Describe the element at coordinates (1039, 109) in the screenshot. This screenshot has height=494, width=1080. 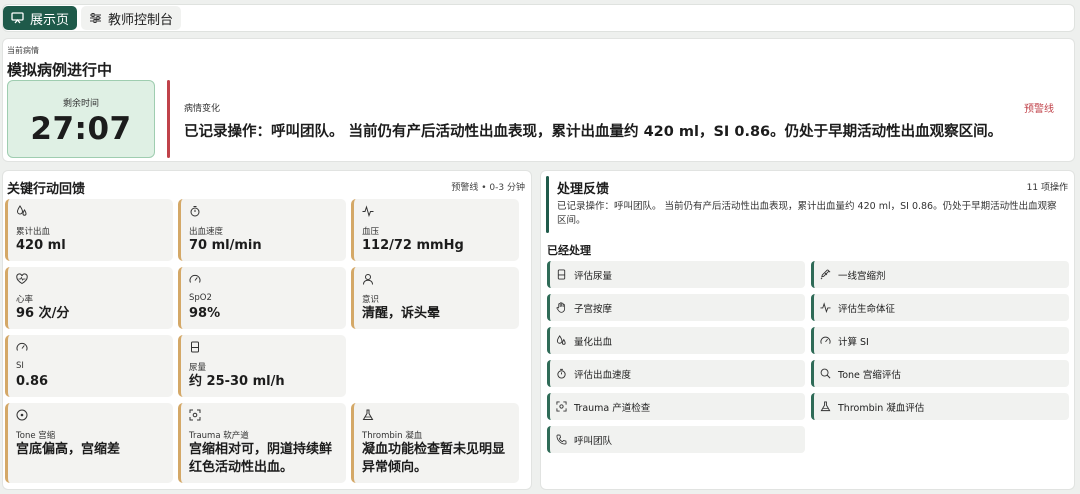
I see `alert-badge: 预警线` at that location.